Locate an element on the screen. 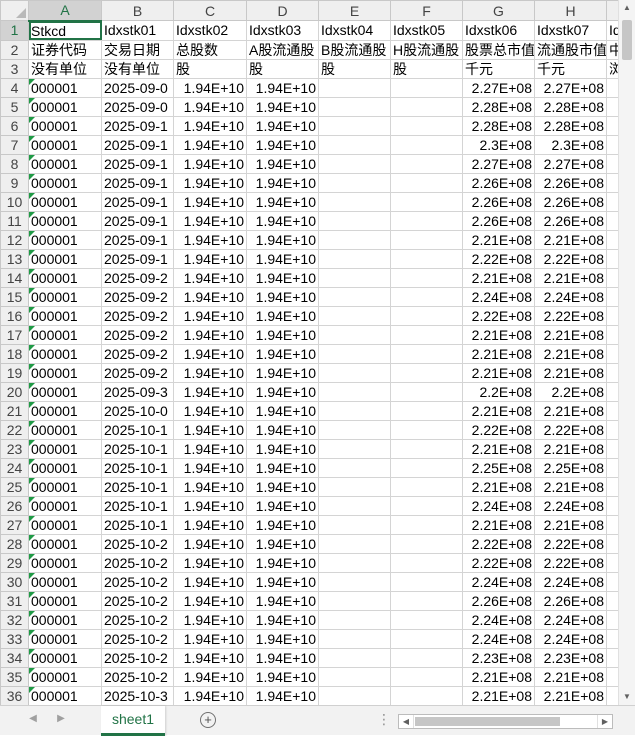  cell-g: 股票总市值 is located at coordinates (498, 49).